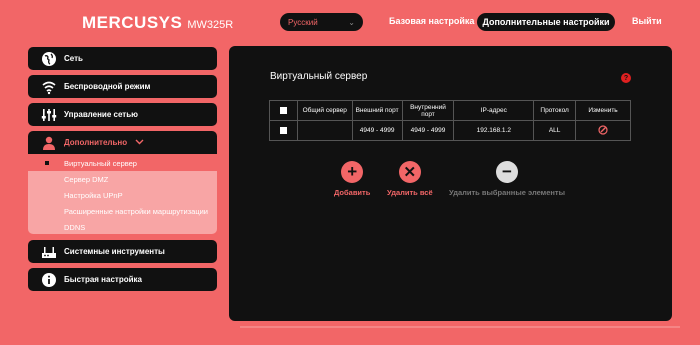  I want to click on cell-protocol: ALL, so click(555, 130).